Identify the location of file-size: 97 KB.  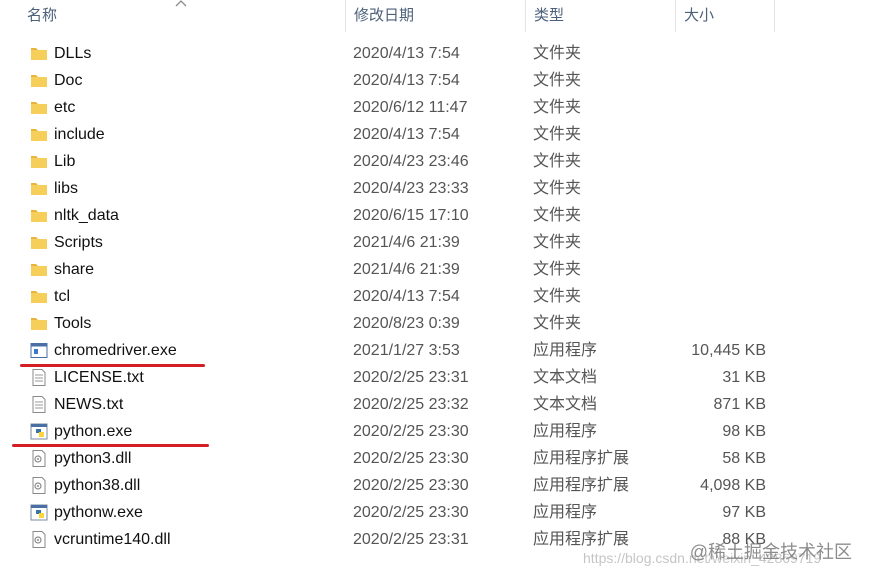
(744, 512).